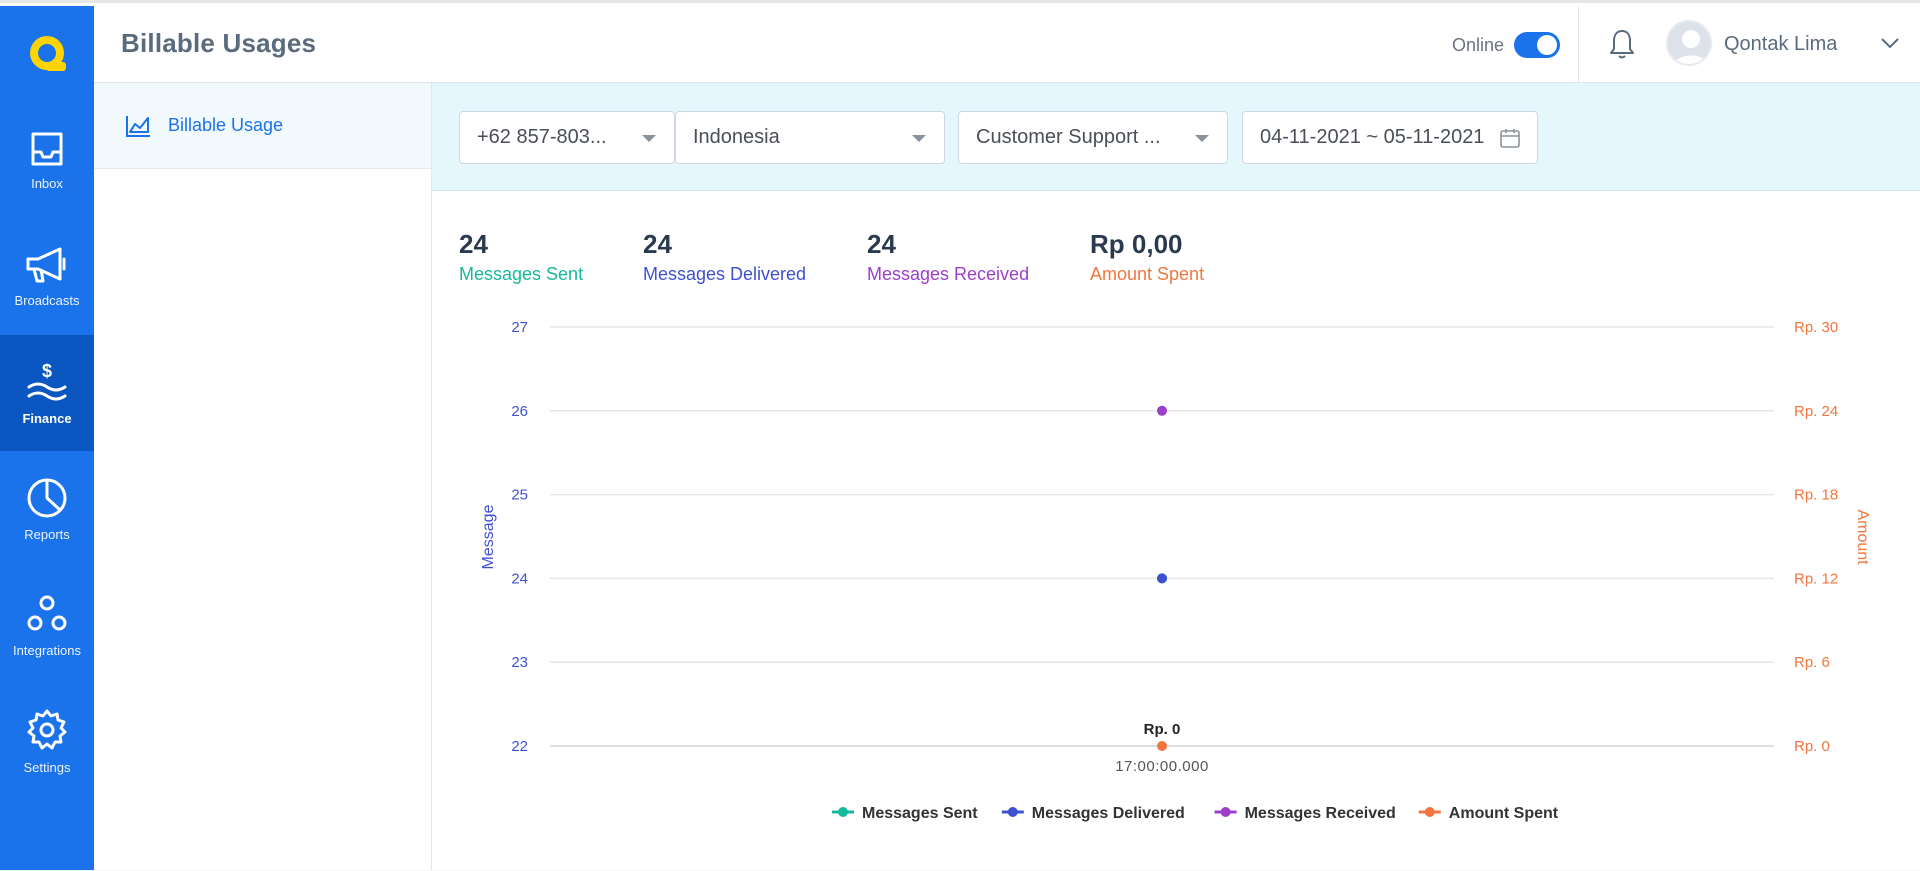 The image size is (1920, 871). I want to click on country-select: Indonesia, so click(810, 137).